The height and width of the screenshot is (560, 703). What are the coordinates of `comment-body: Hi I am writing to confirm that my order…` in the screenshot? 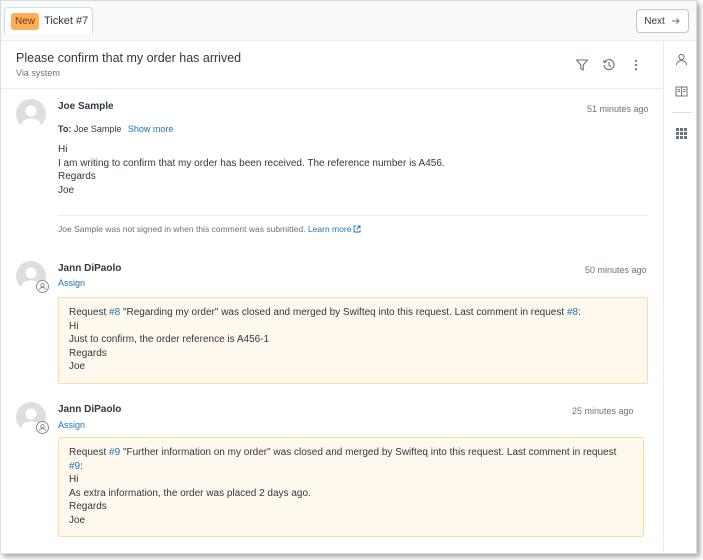 It's located at (251, 170).